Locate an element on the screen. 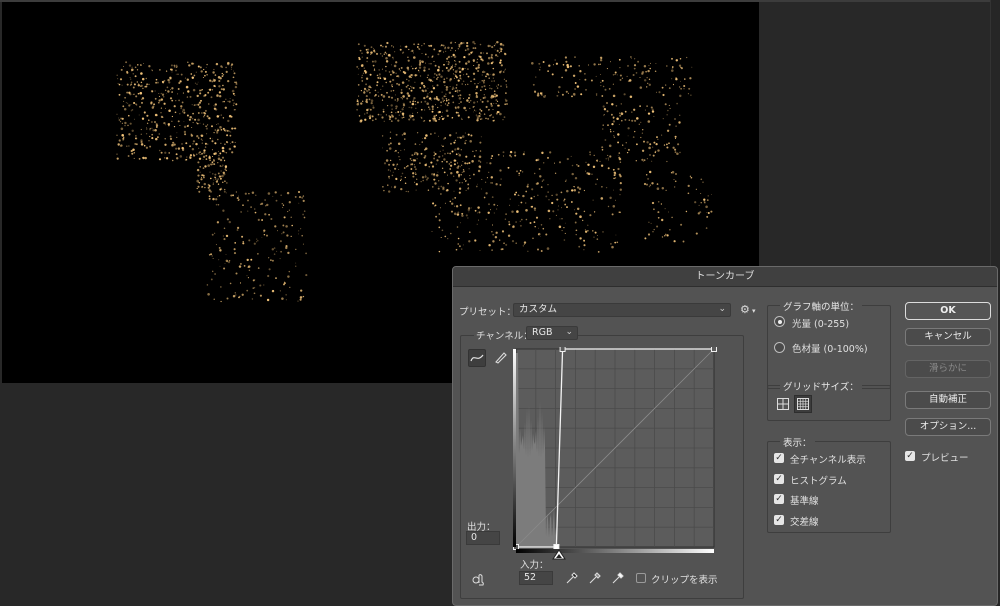 Image resolution: width=1000 pixels, height=606 pixels. simple-grid-icon is located at coordinates (783, 404).